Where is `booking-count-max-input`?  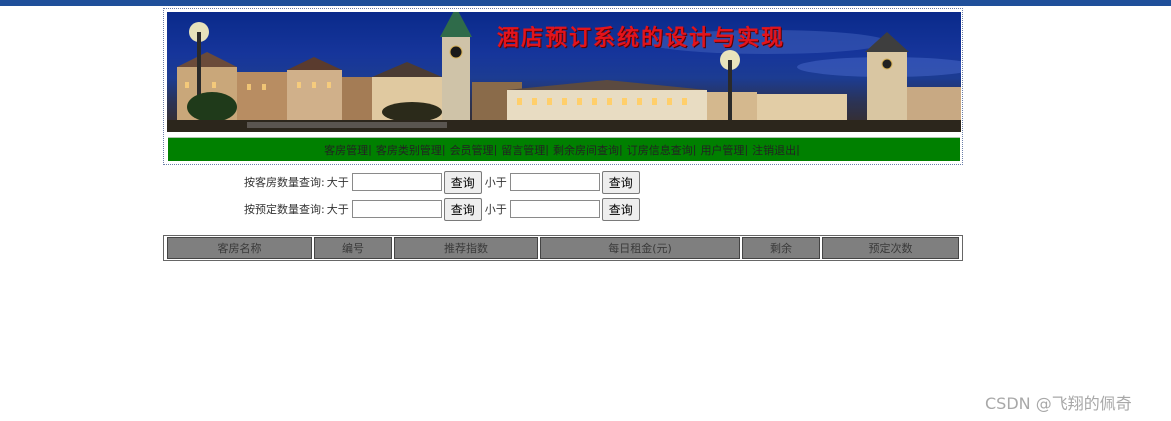
booking-count-max-input is located at coordinates (554, 209).